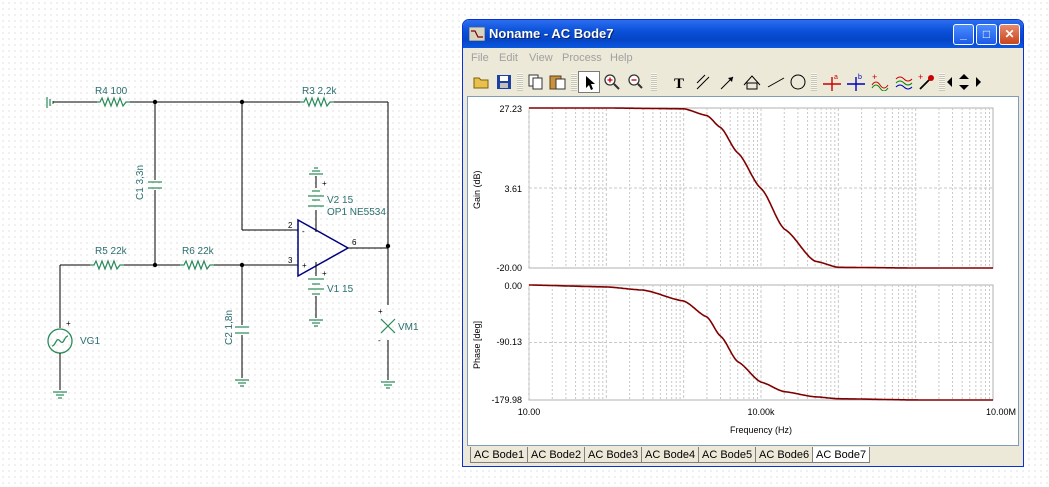 The image size is (1049, 487). I want to click on waves-button, so click(904, 82).